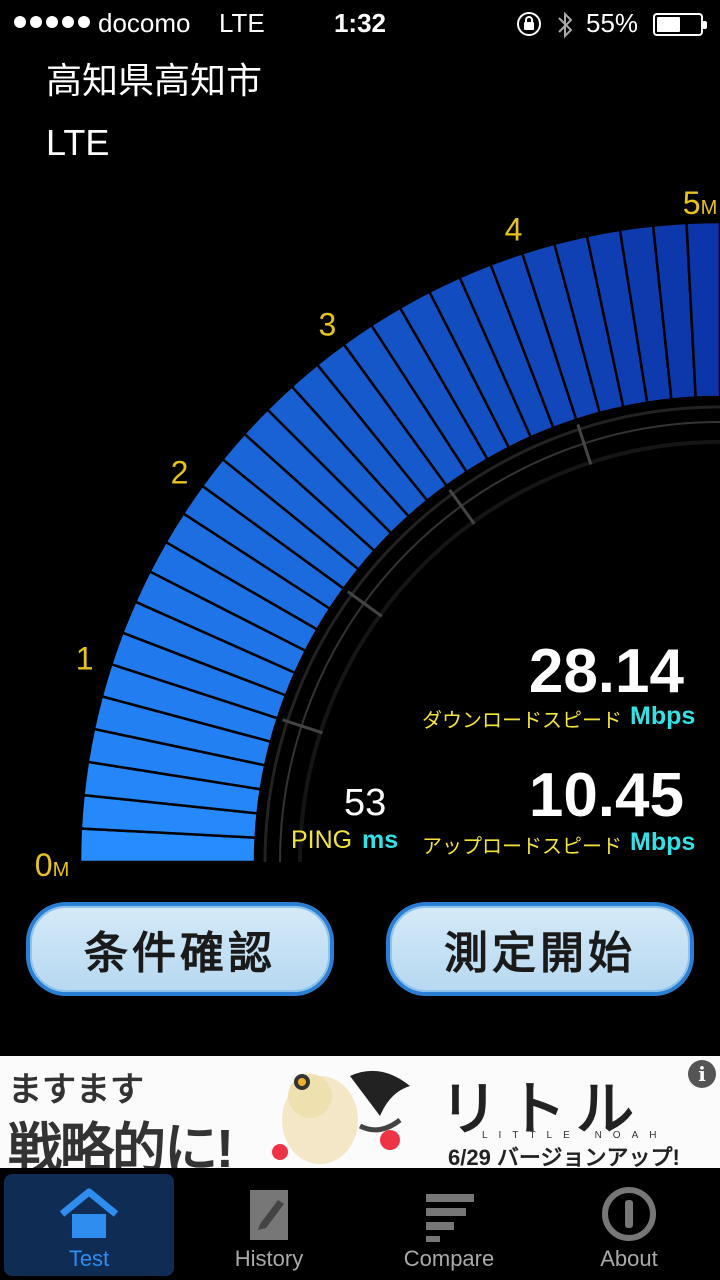 This screenshot has width=720, height=1280. Describe the element at coordinates (180, 949) in the screenshot. I see `check-conditions-button: 条件確認` at that location.